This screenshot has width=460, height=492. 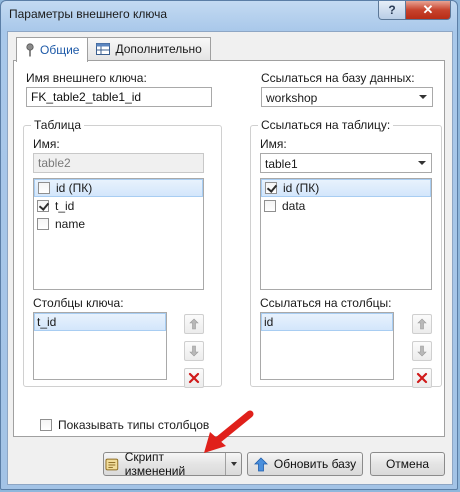 I want to click on annotation-arrow-icon, so click(x=229, y=431).